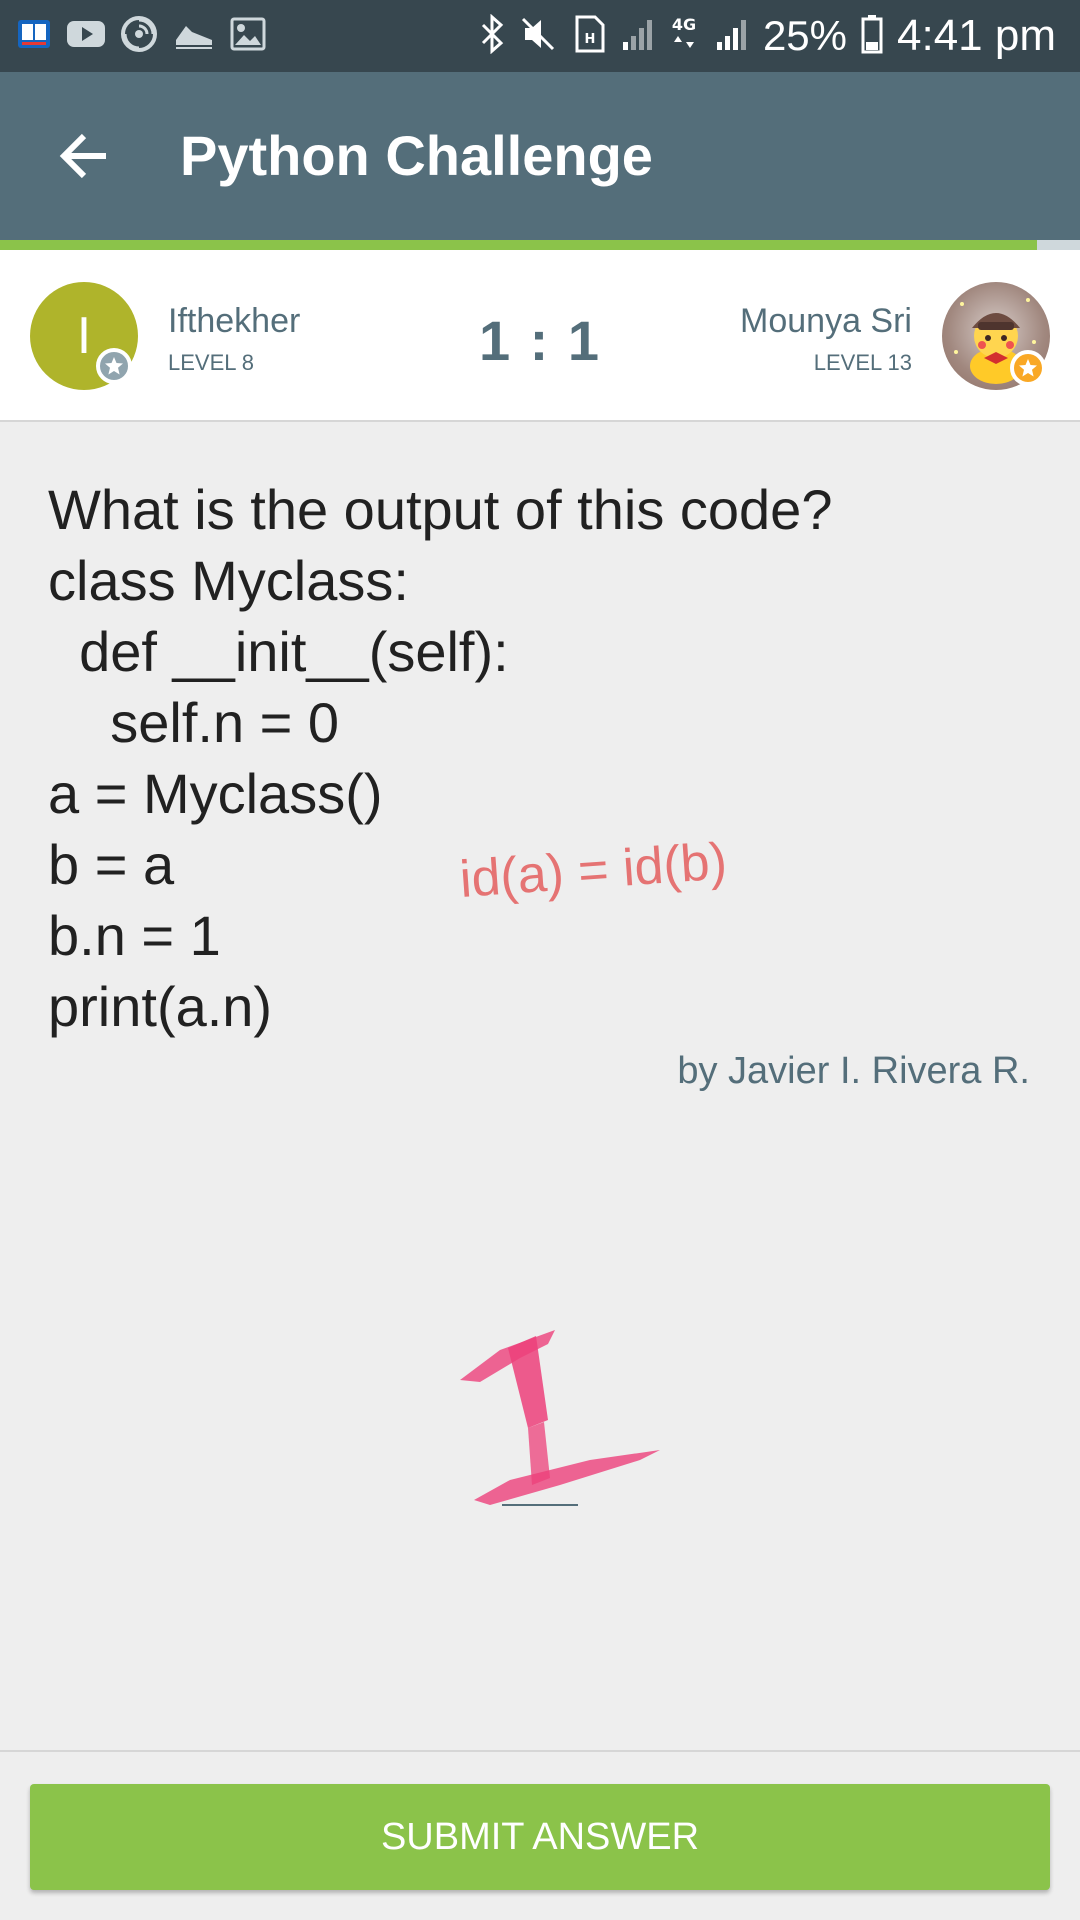 The width and height of the screenshot is (1080, 1920). Describe the element at coordinates (540, 1837) in the screenshot. I see `submit-answer-button: SUBMIT ANSWER` at that location.